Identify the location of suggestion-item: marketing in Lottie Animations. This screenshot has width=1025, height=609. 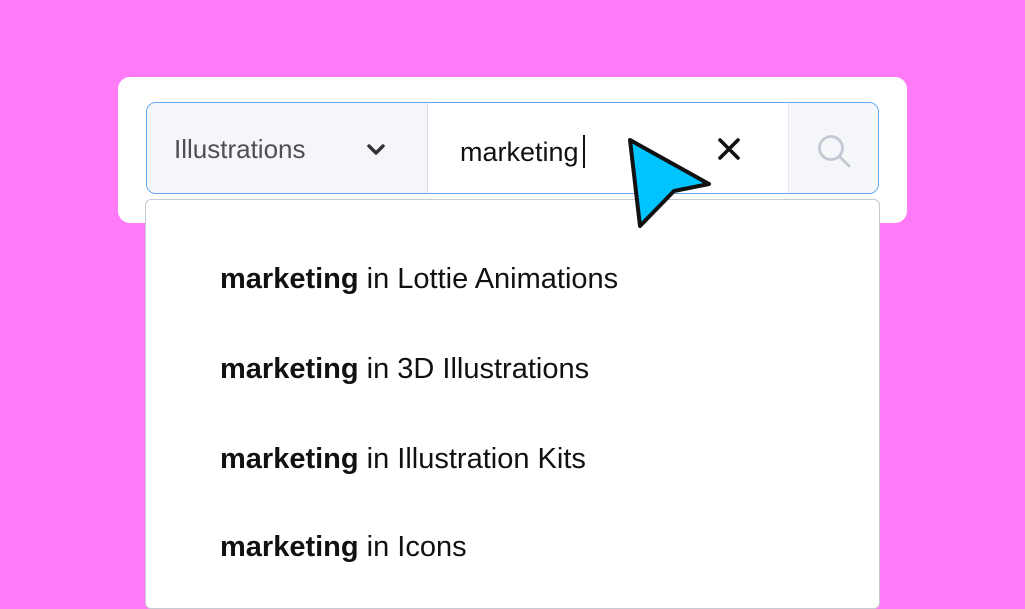
(419, 279).